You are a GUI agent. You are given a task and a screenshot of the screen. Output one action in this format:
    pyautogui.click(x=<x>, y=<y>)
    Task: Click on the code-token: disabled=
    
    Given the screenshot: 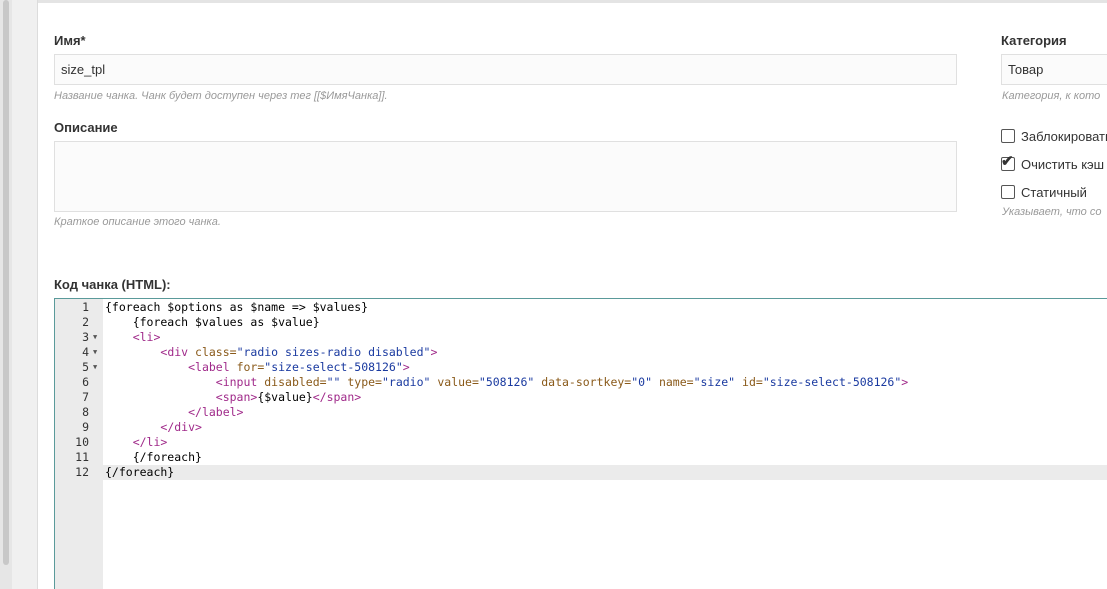 What is the action you would take?
    pyautogui.click(x=295, y=382)
    